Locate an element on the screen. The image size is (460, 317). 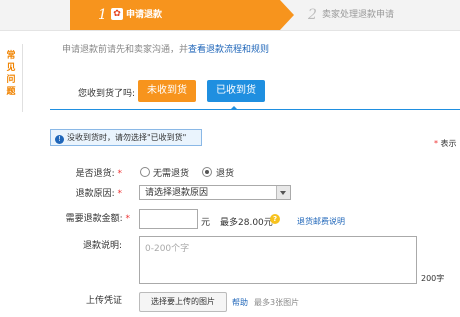
return-radio is located at coordinates (207, 172).